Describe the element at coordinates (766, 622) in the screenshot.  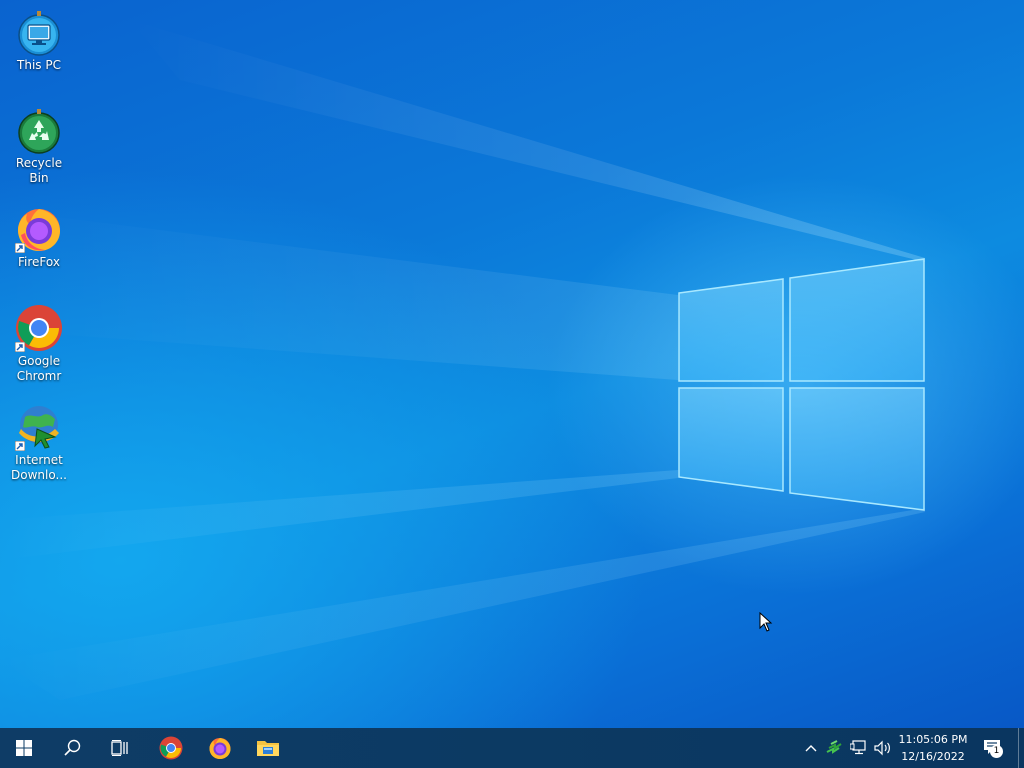
I see `mouse-cursor-icon` at that location.